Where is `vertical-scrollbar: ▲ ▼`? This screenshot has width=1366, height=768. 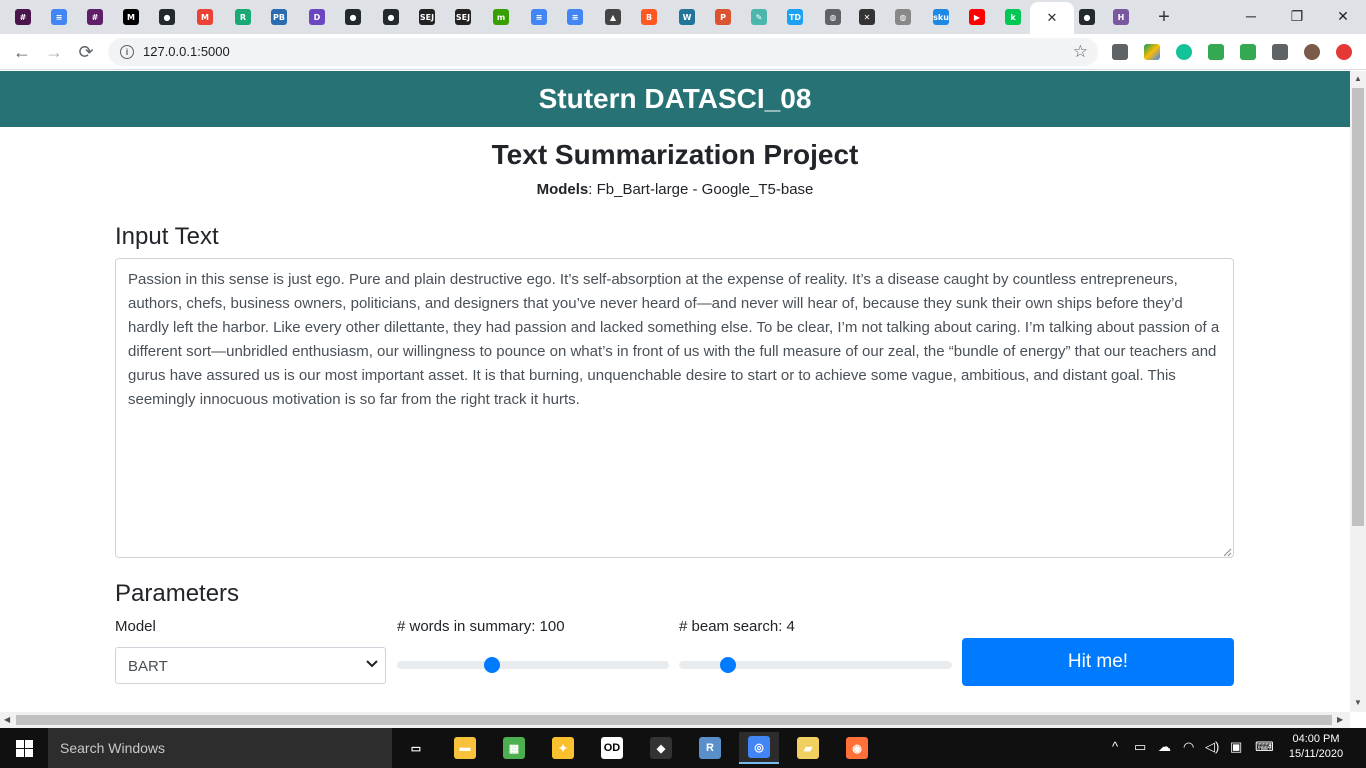 vertical-scrollbar: ▲ ▼ is located at coordinates (1358, 391).